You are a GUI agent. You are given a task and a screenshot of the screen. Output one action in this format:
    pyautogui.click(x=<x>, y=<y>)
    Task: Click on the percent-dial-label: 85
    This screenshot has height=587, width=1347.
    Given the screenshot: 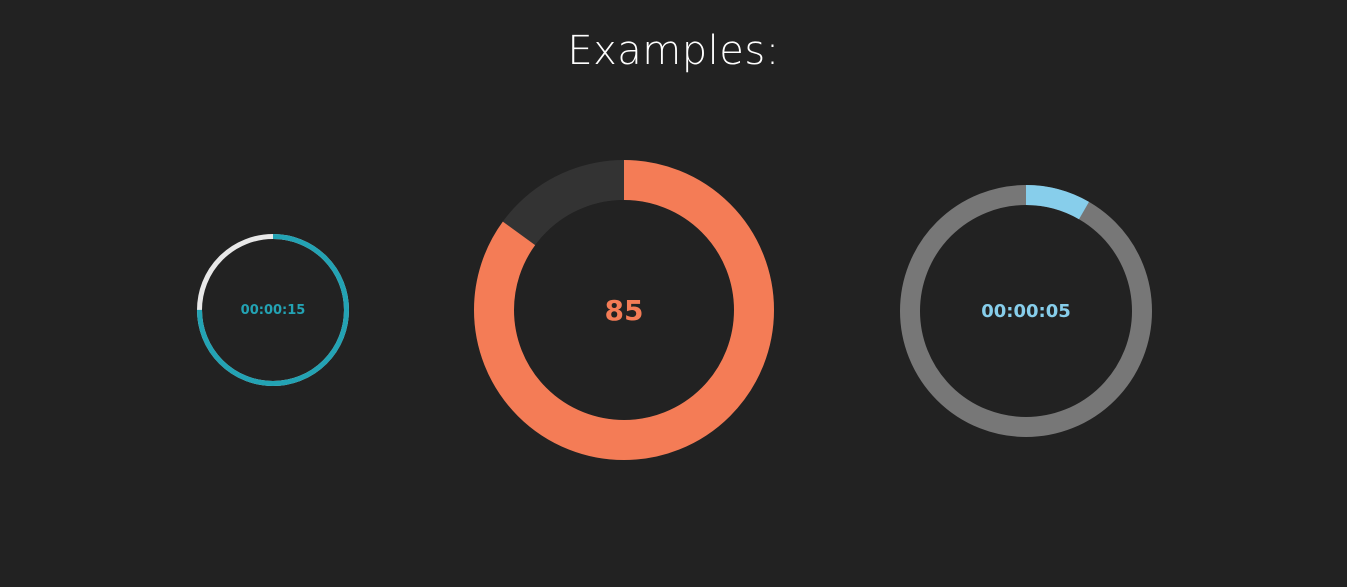 What is the action you would take?
    pyautogui.click(x=624, y=310)
    